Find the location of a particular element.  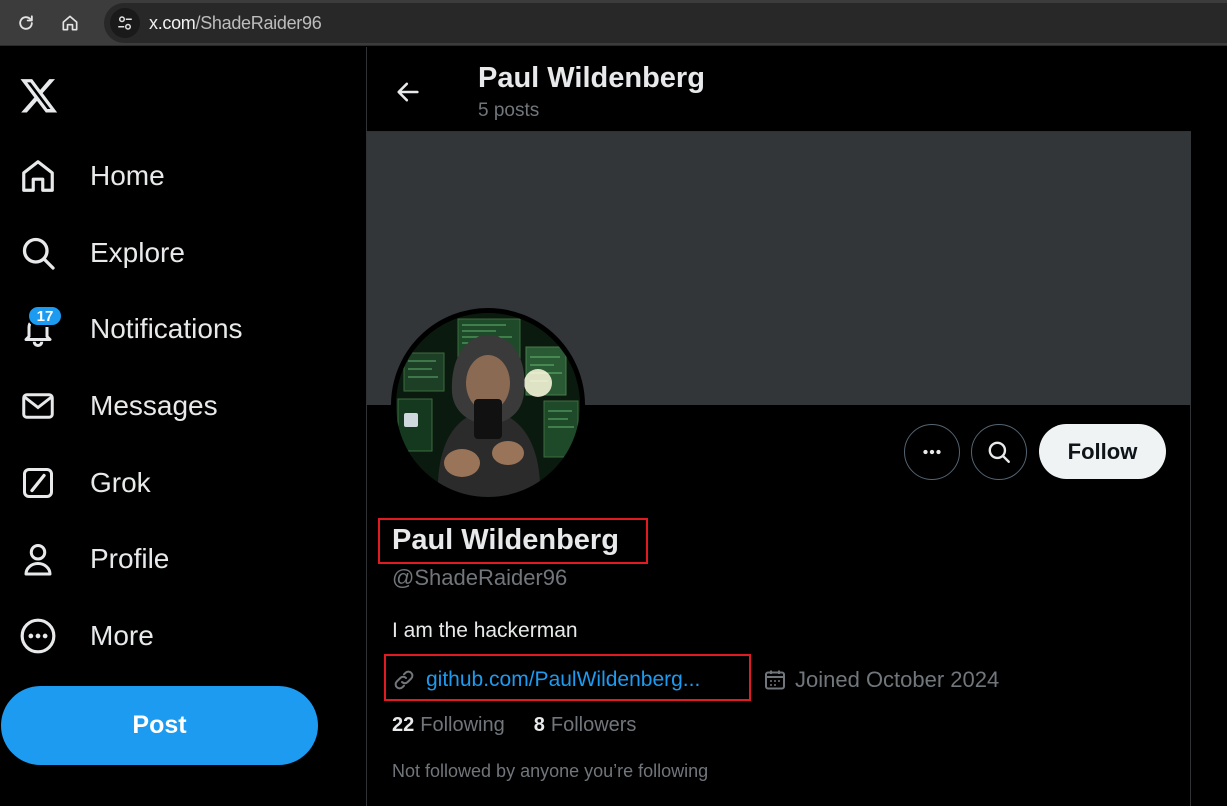

nav-notifications: 17 Notifications is located at coordinates (183, 329).